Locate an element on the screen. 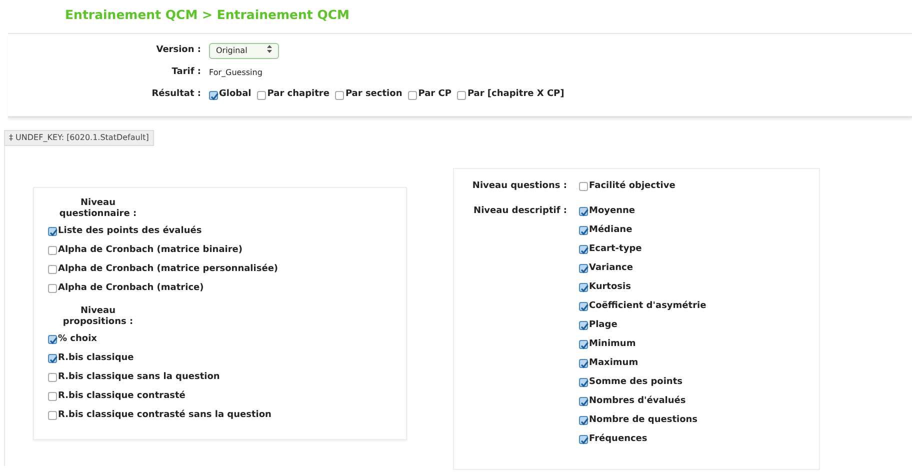 This screenshot has width=912, height=475. group-heading: Niveau propositions : is located at coordinates (98, 317).